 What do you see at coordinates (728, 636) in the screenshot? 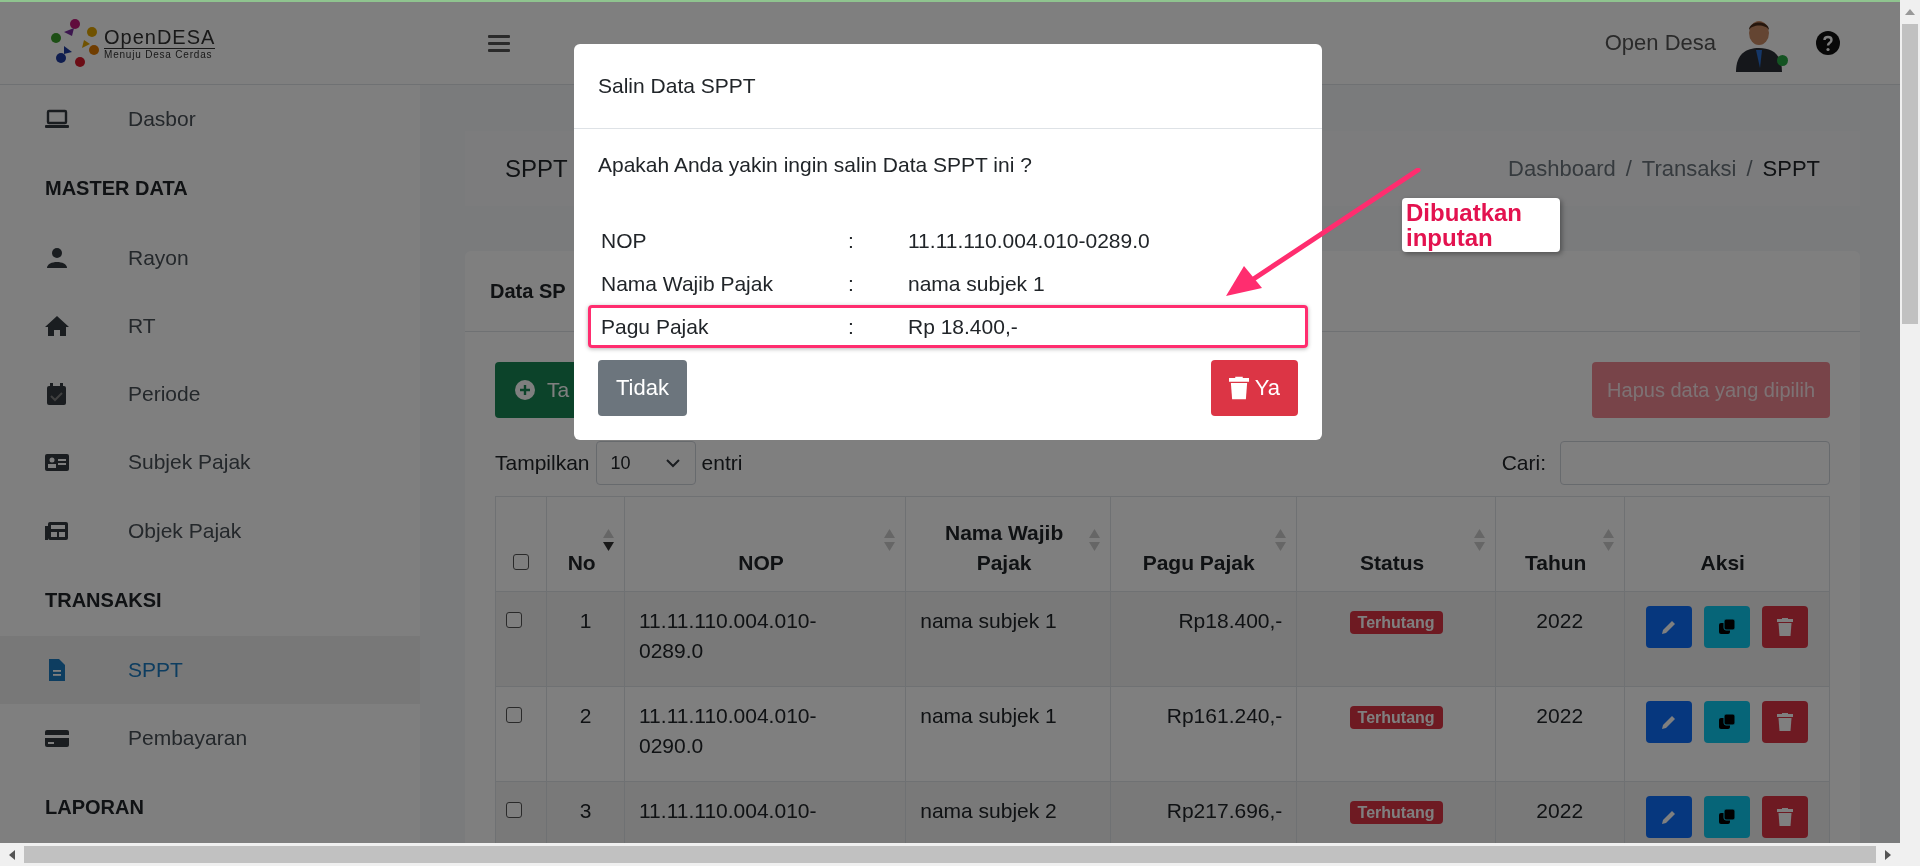
I see `table-cell-text: 11.11.110.004.010-0289.0` at bounding box center [728, 636].